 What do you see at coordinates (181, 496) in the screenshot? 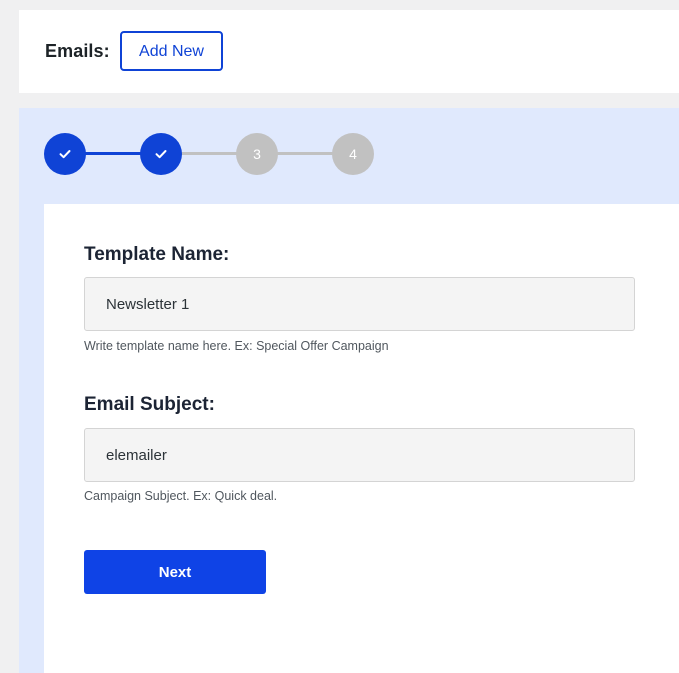
I see `email-subject-help: Campaign Subject. Ex: Quick deal.` at bounding box center [181, 496].